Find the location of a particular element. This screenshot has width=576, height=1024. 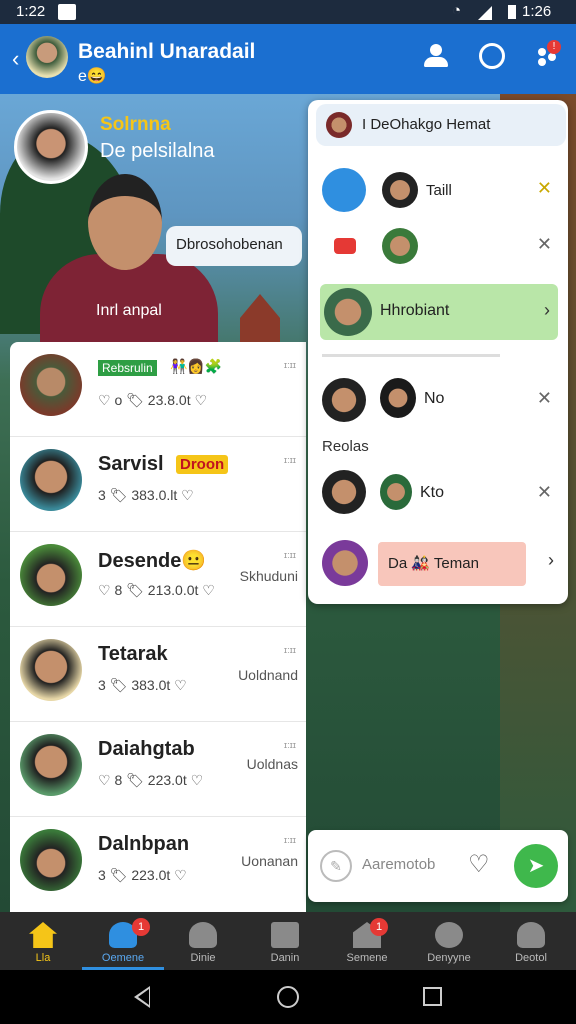

contact-card-icon is located at coordinates (285, 935).